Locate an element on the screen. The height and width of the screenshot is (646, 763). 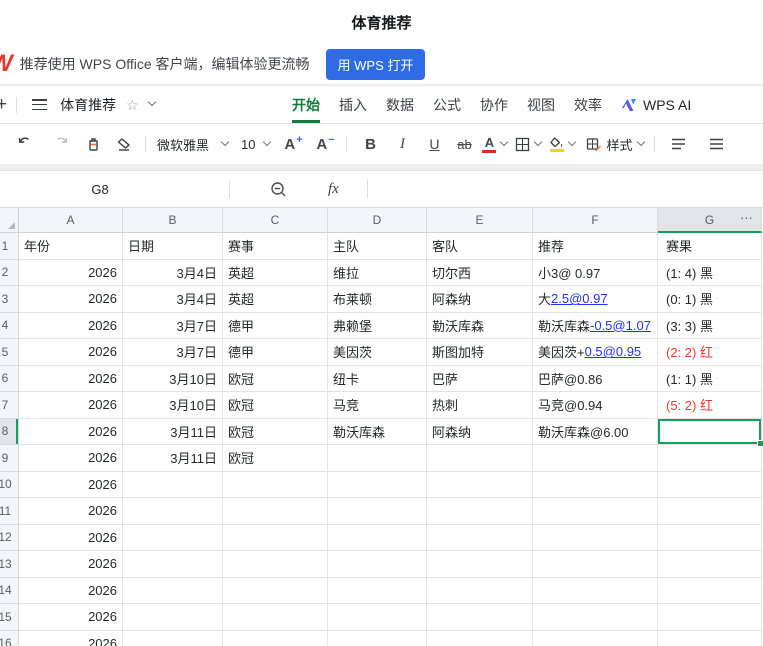
hyperlink-text: -0.5@1.07 is located at coordinates (620, 325).